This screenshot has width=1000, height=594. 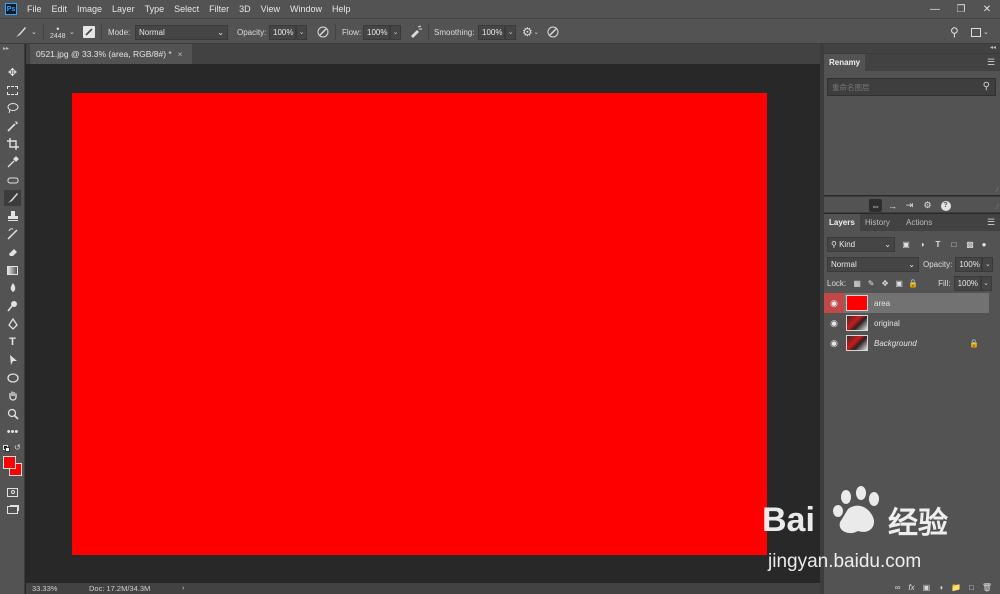 What do you see at coordinates (961, 9) in the screenshot?
I see `maximize-button: ❐` at bounding box center [961, 9].